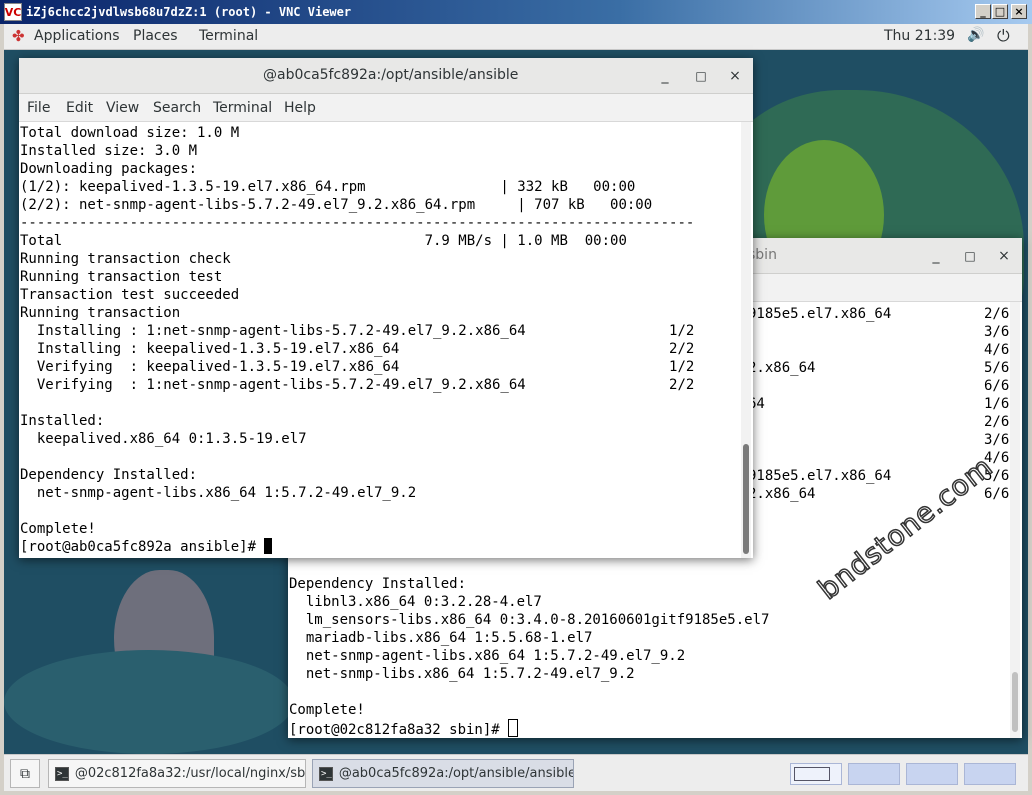 The image size is (1032, 795). Describe the element at coordinates (812, 774) in the screenshot. I see `workspace-window-thumb` at that location.